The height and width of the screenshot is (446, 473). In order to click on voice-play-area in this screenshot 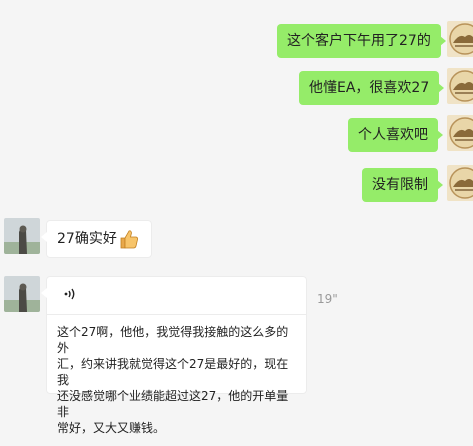, I will do `click(176, 295)`.